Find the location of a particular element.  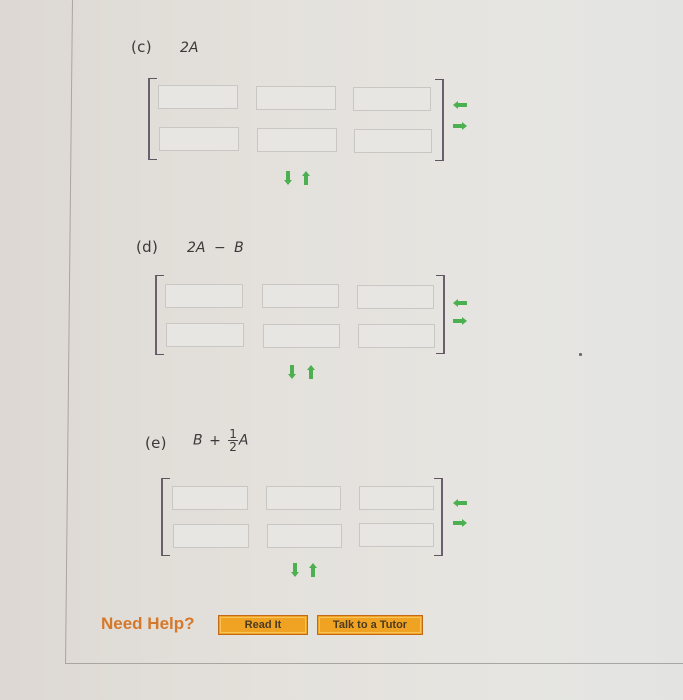

expression-operator: + is located at coordinates (215, 440).